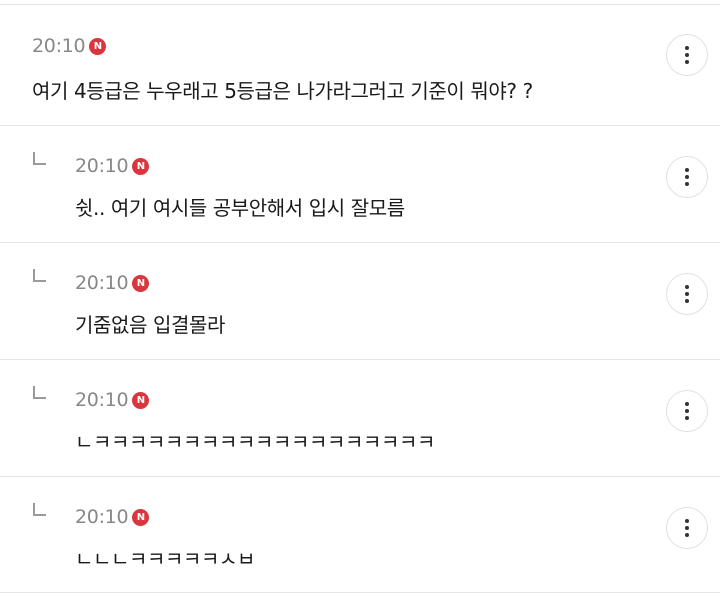  Describe the element at coordinates (255, 442) in the screenshot. I see `comment-text: ㄴㅋㅋㅋㅋㅋㅋㅋㅋㅋㅋㅋㅋㅋㅋㅋㅋㅋㅋㅋ` at that location.